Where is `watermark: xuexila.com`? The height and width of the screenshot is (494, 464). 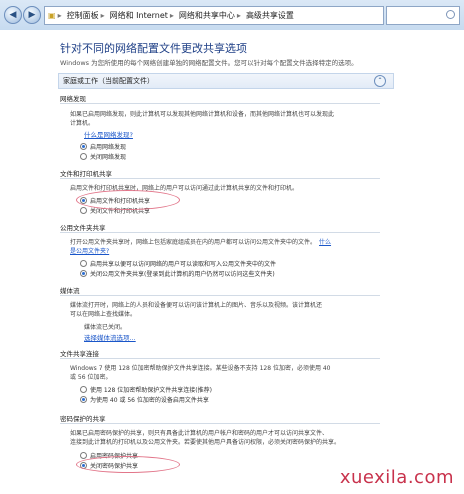 watermark: xuexila.com is located at coordinates (396, 477).